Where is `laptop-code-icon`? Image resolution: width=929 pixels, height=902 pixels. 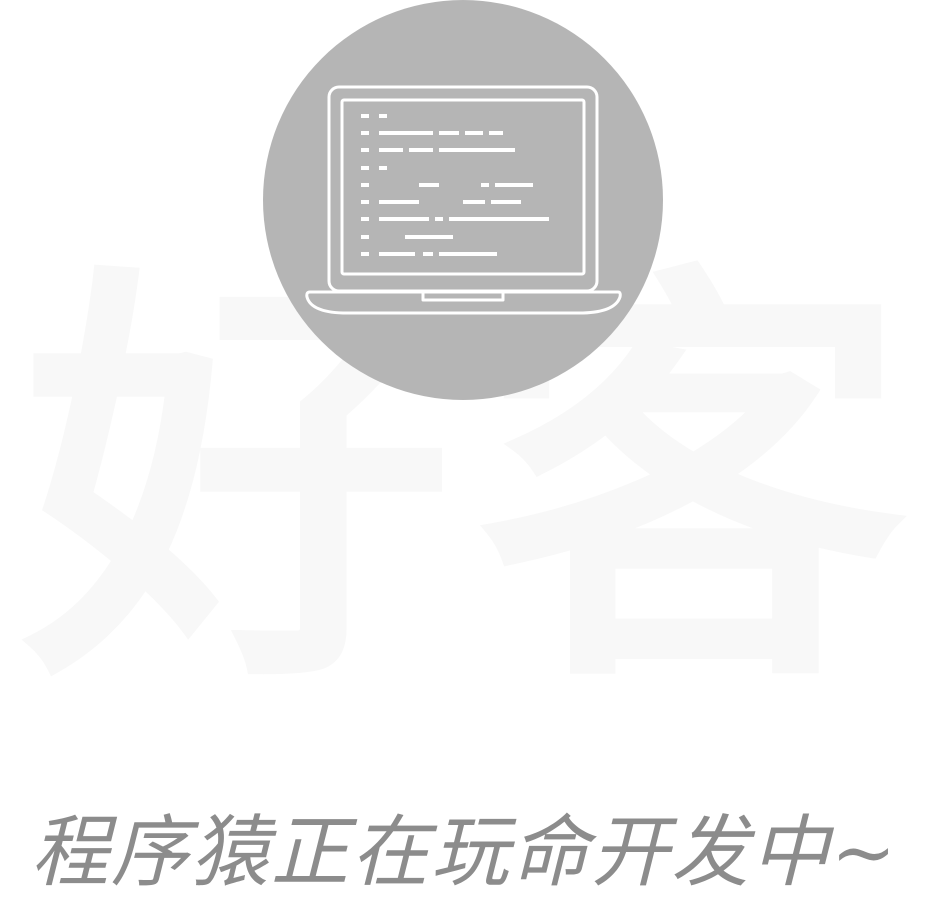 laptop-code-icon is located at coordinates (463, 200).